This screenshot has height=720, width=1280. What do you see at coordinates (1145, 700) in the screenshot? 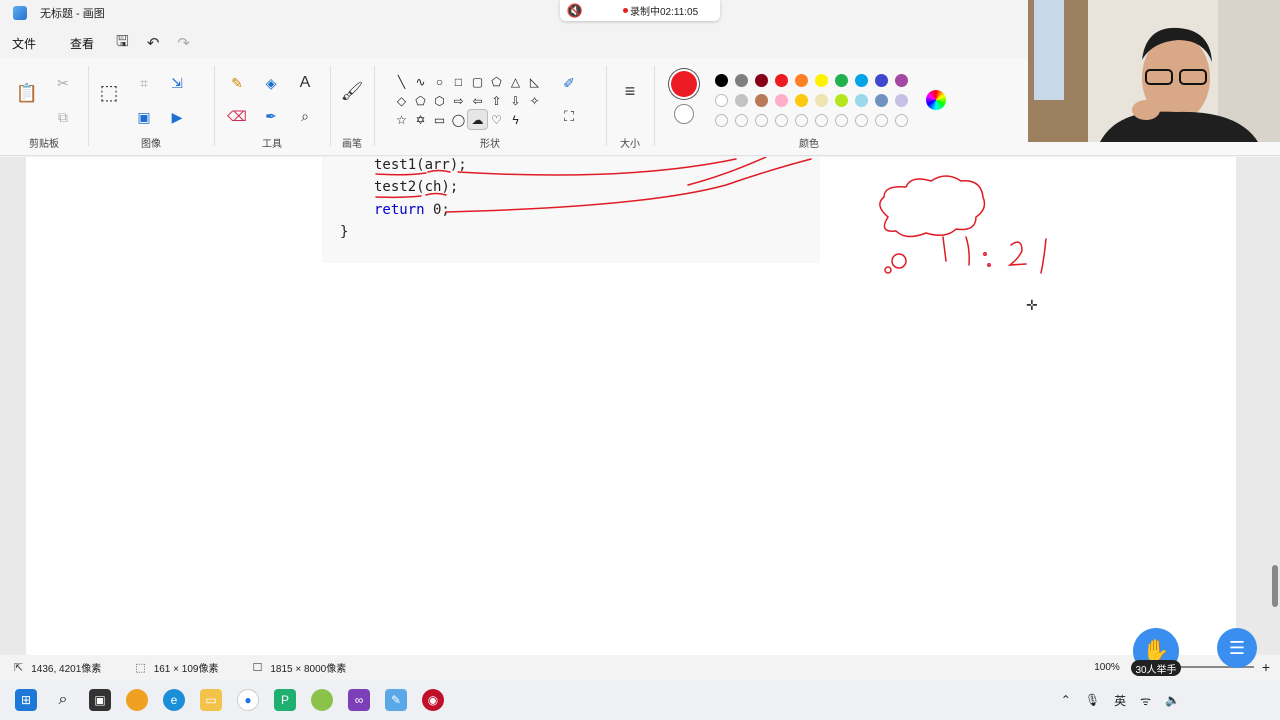
I see `wifi-icon: ᯤ` at bounding box center [1145, 700].